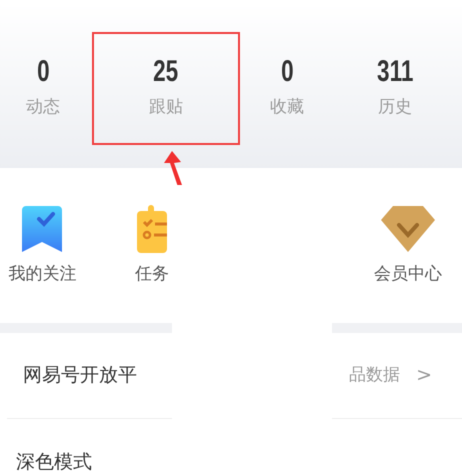 The width and height of the screenshot is (462, 475). Describe the element at coordinates (395, 72) in the screenshot. I see `stat-value: 311` at that location.